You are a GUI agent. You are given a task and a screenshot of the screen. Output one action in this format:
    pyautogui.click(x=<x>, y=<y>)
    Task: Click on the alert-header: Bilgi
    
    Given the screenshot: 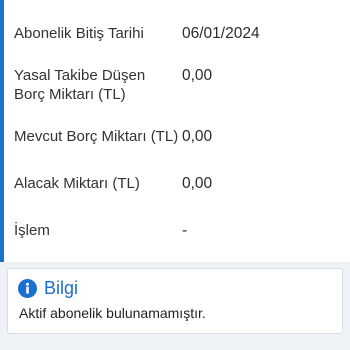 What is the action you would take?
    pyautogui.click(x=48, y=288)
    